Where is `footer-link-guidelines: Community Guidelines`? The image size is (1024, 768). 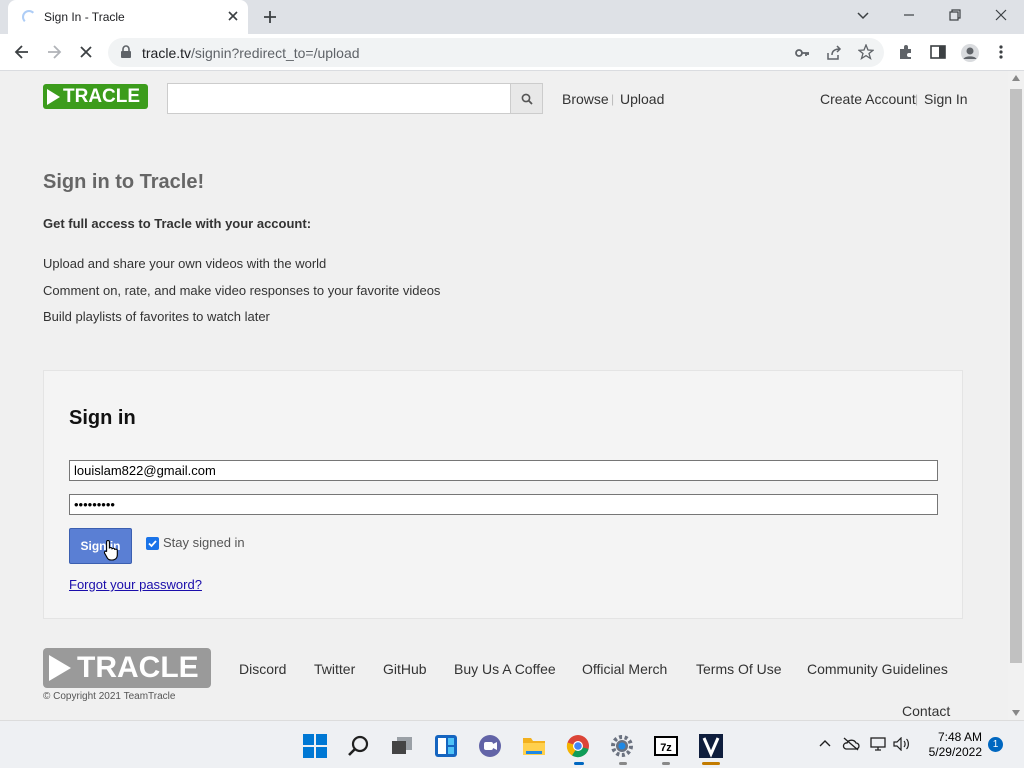 footer-link-guidelines: Community Guidelines is located at coordinates (877, 669).